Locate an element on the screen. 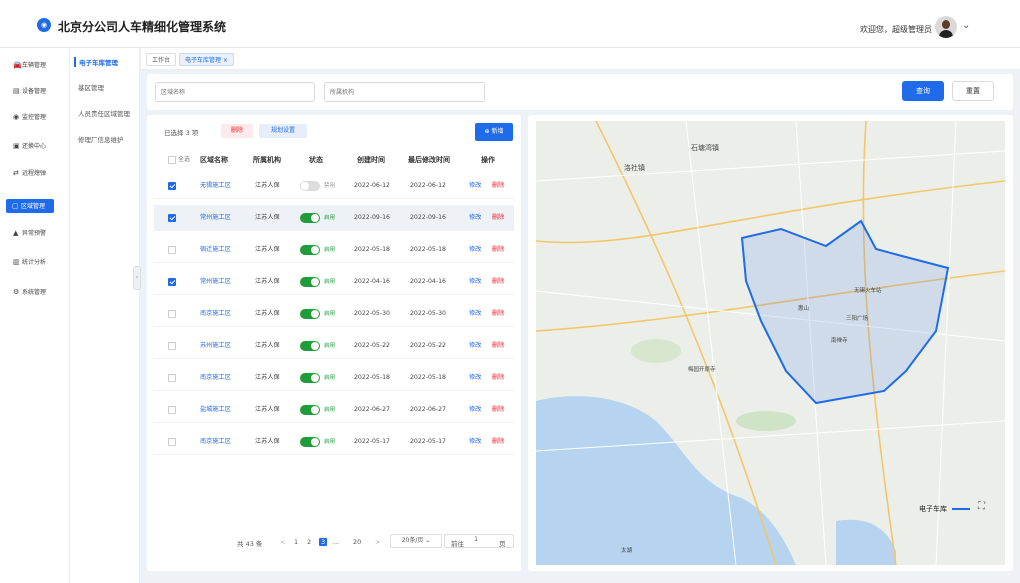 The width and height of the screenshot is (1020, 583). org-input is located at coordinates (404, 92).